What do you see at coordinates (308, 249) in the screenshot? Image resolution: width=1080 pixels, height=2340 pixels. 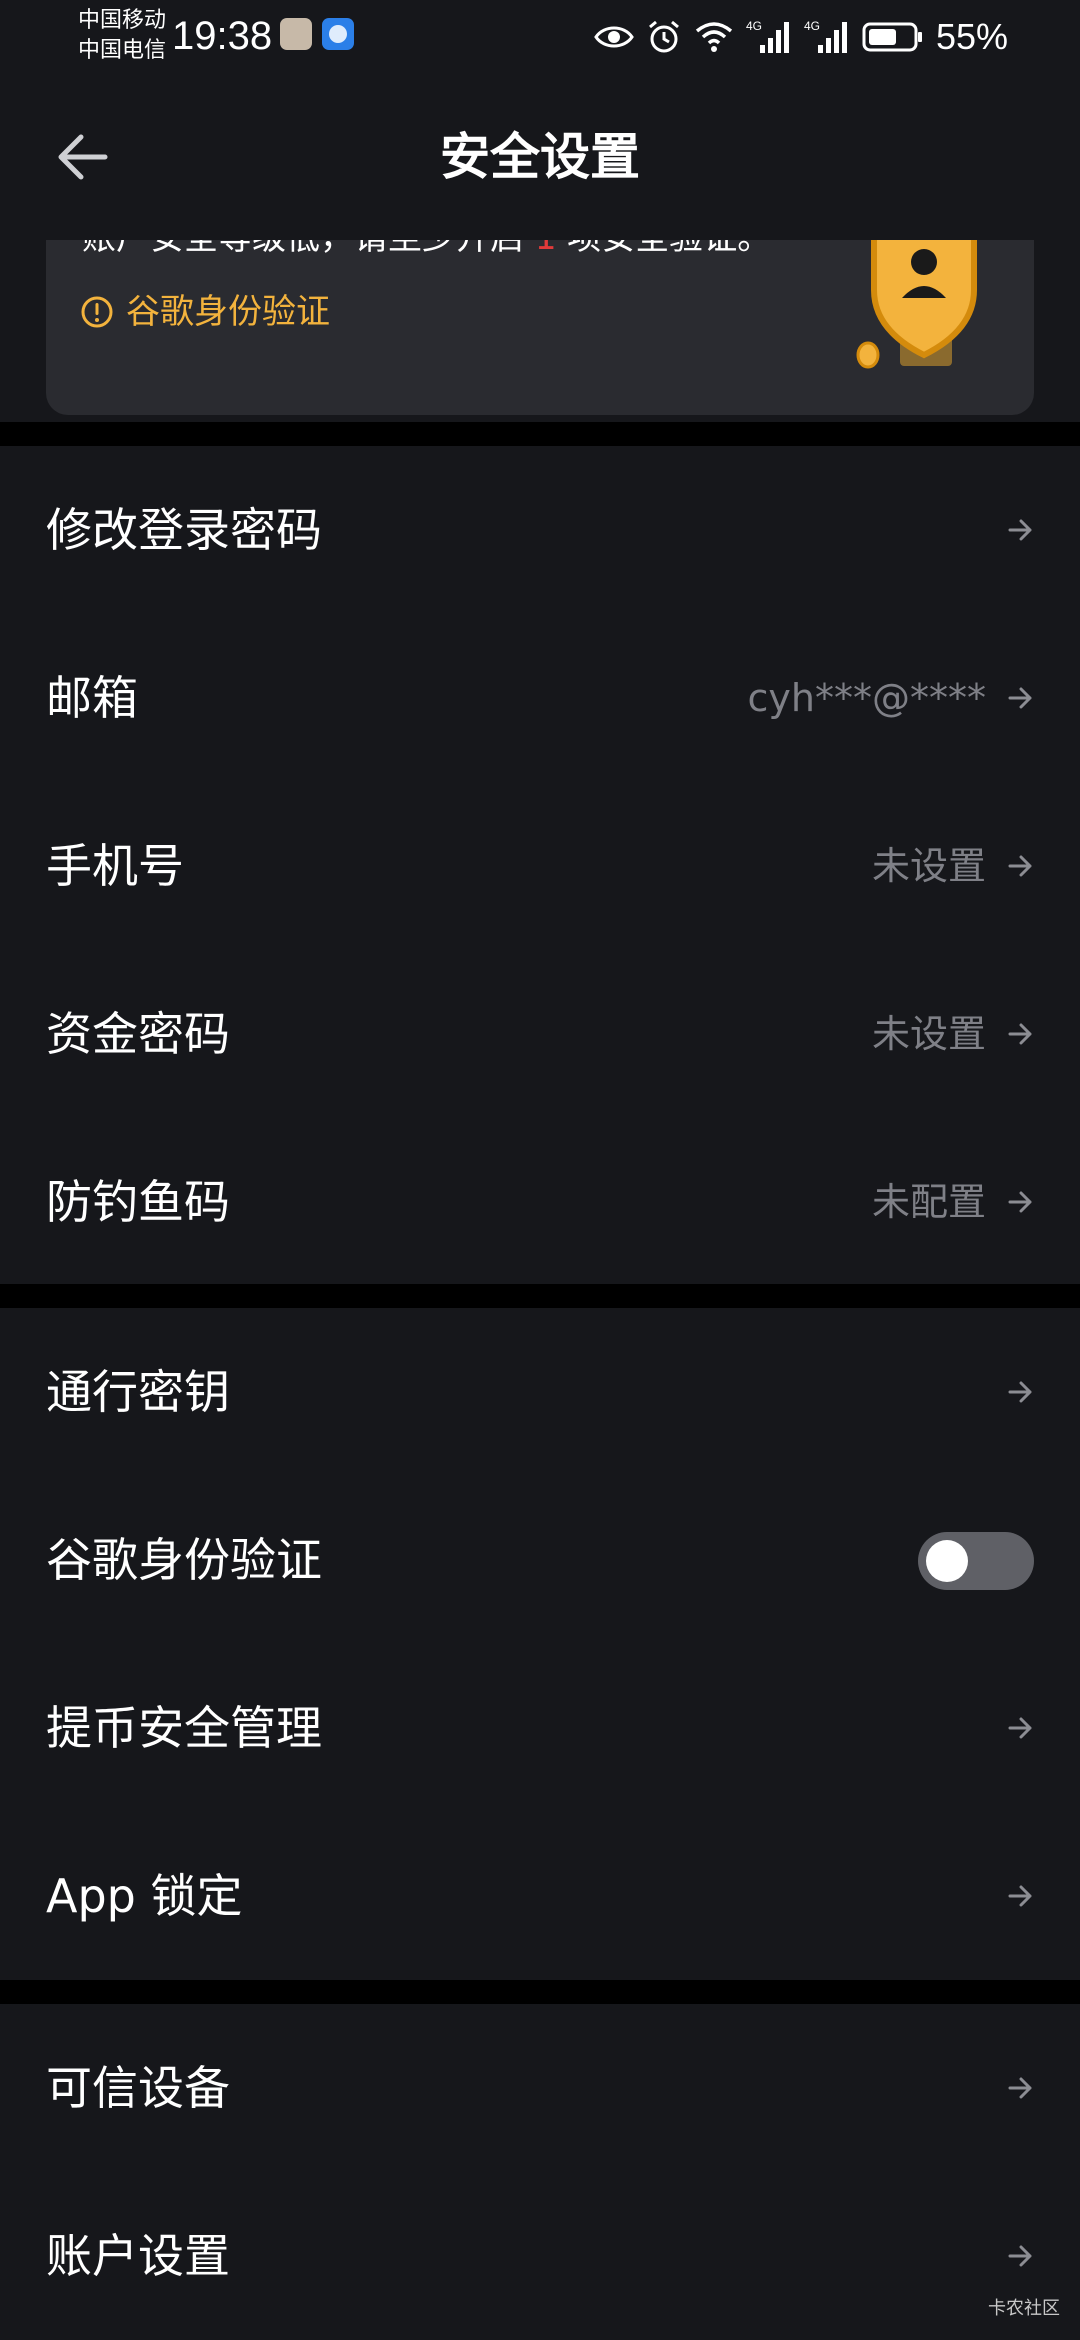 I see `security-level-text: 账户安全等级低，请至少开启` at bounding box center [308, 249].